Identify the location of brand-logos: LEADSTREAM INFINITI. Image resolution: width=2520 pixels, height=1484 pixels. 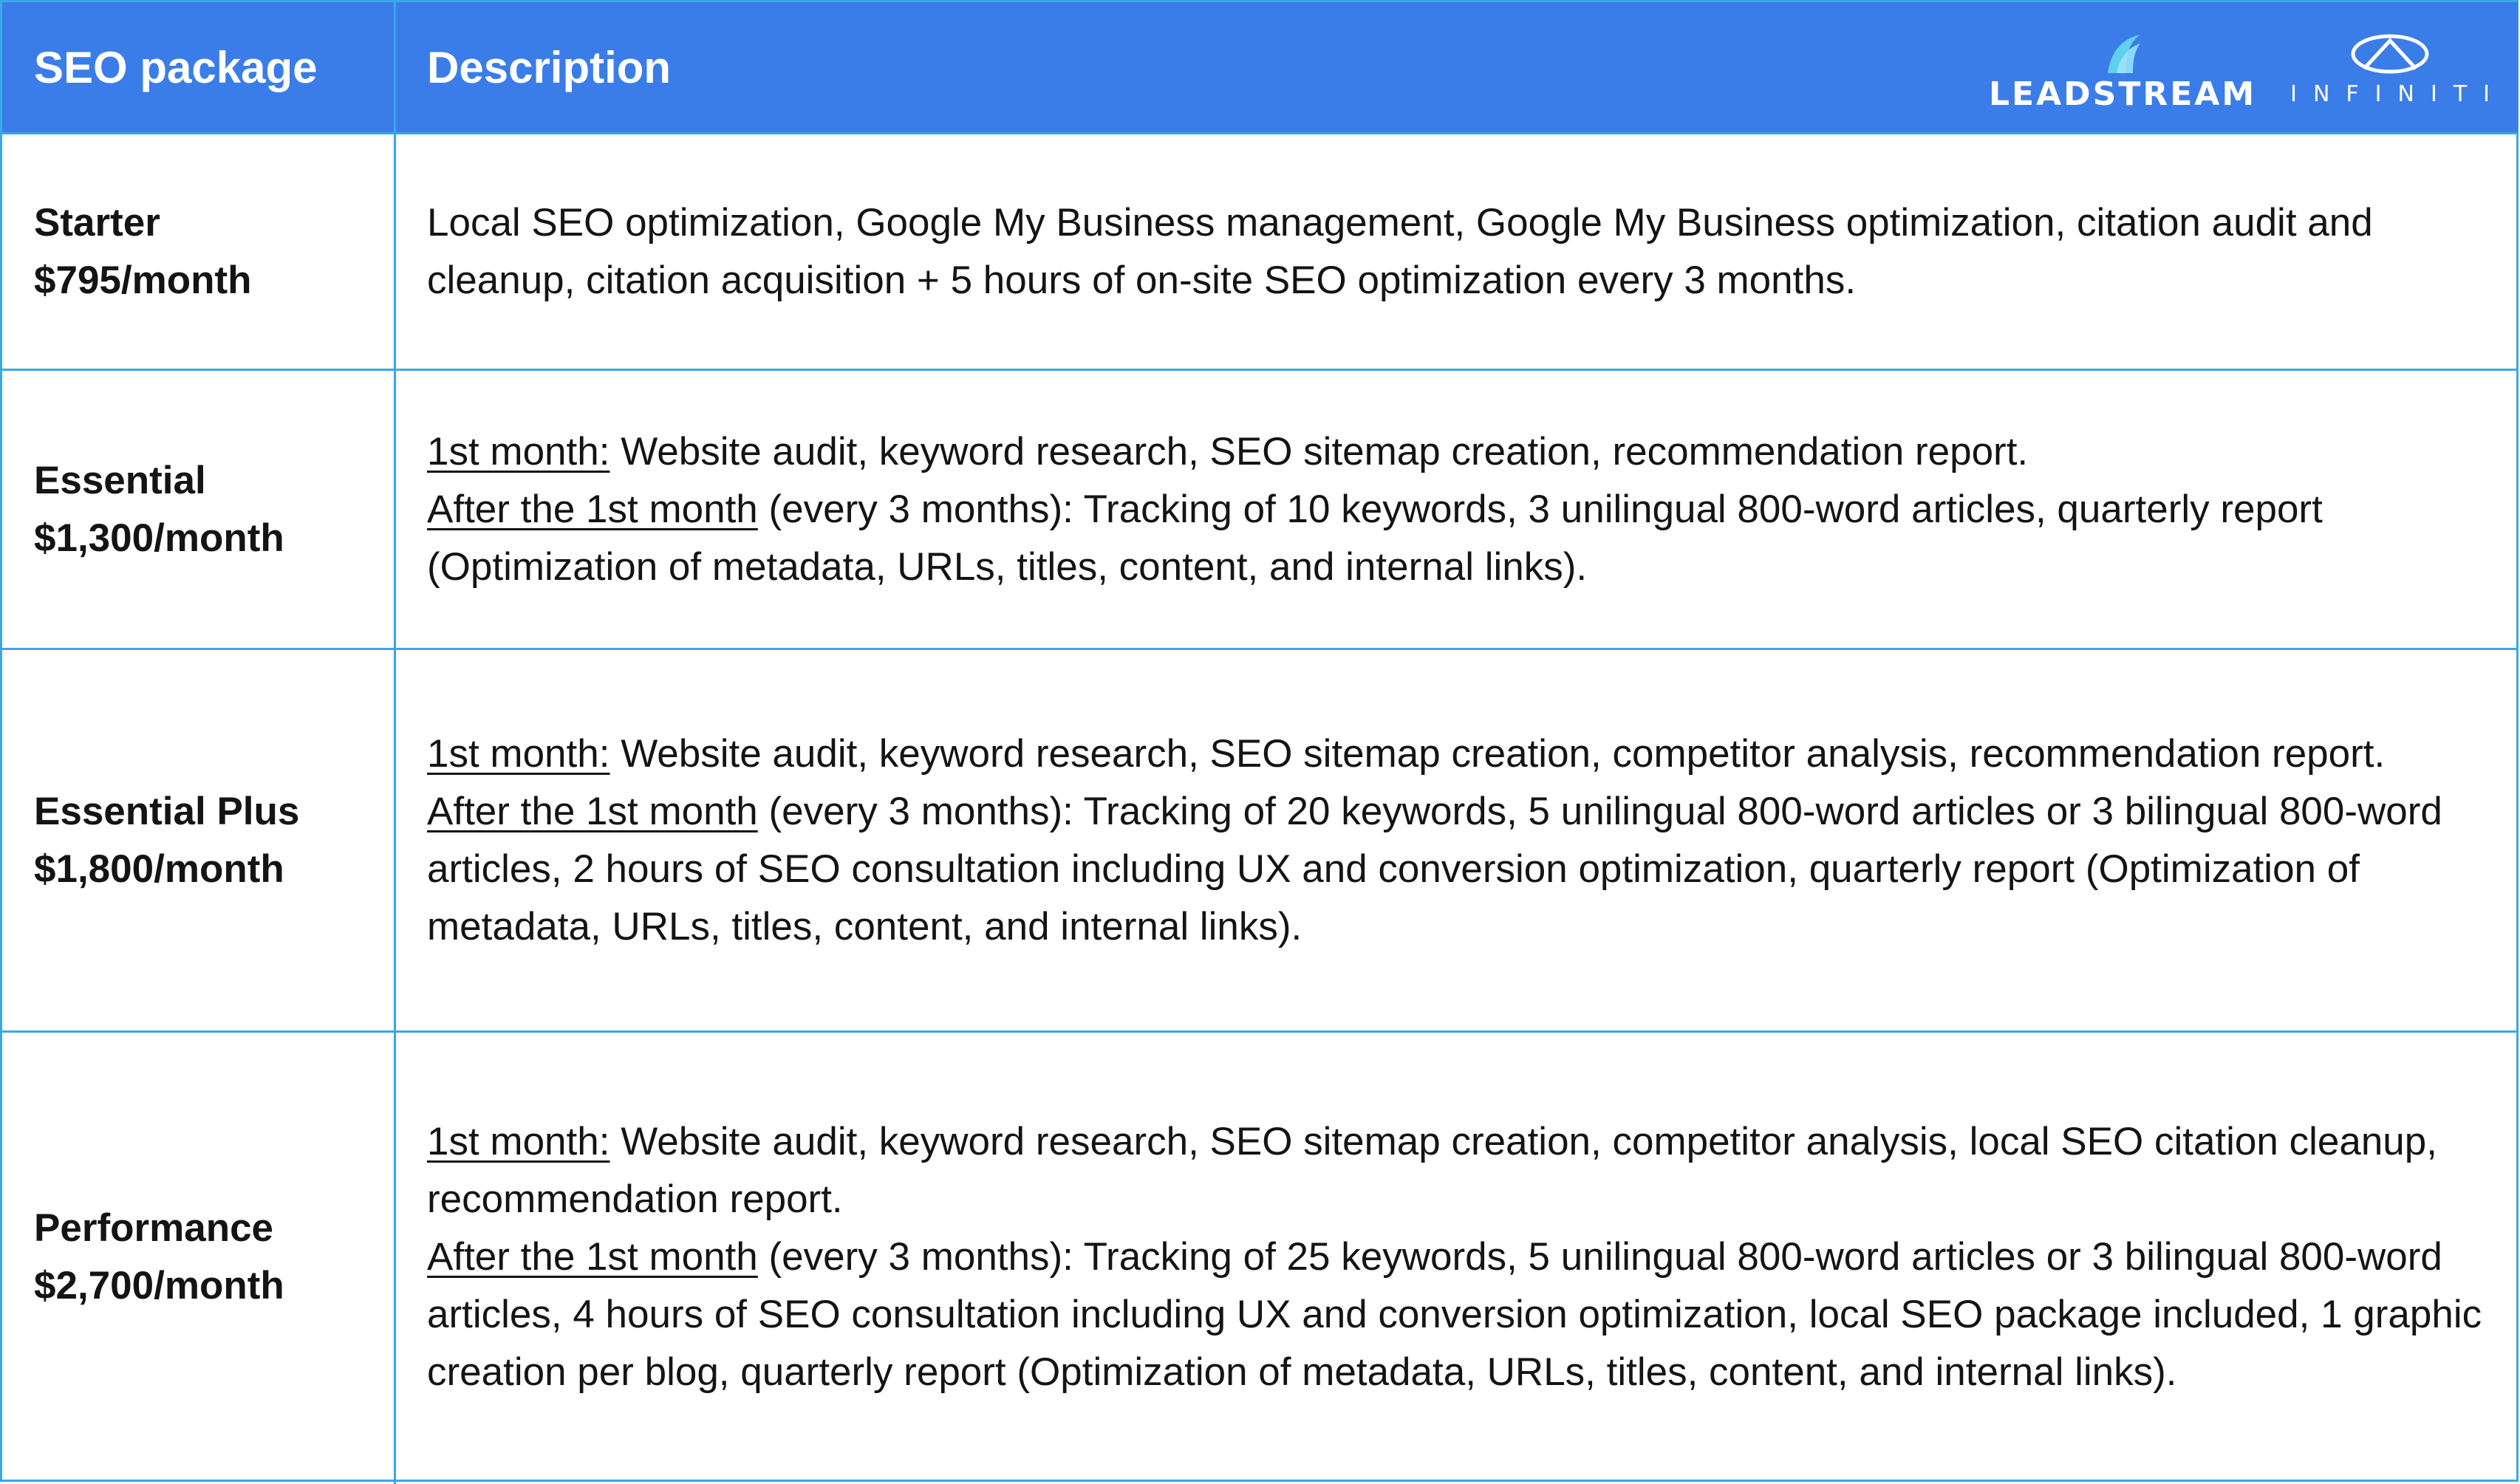
(2239, 69).